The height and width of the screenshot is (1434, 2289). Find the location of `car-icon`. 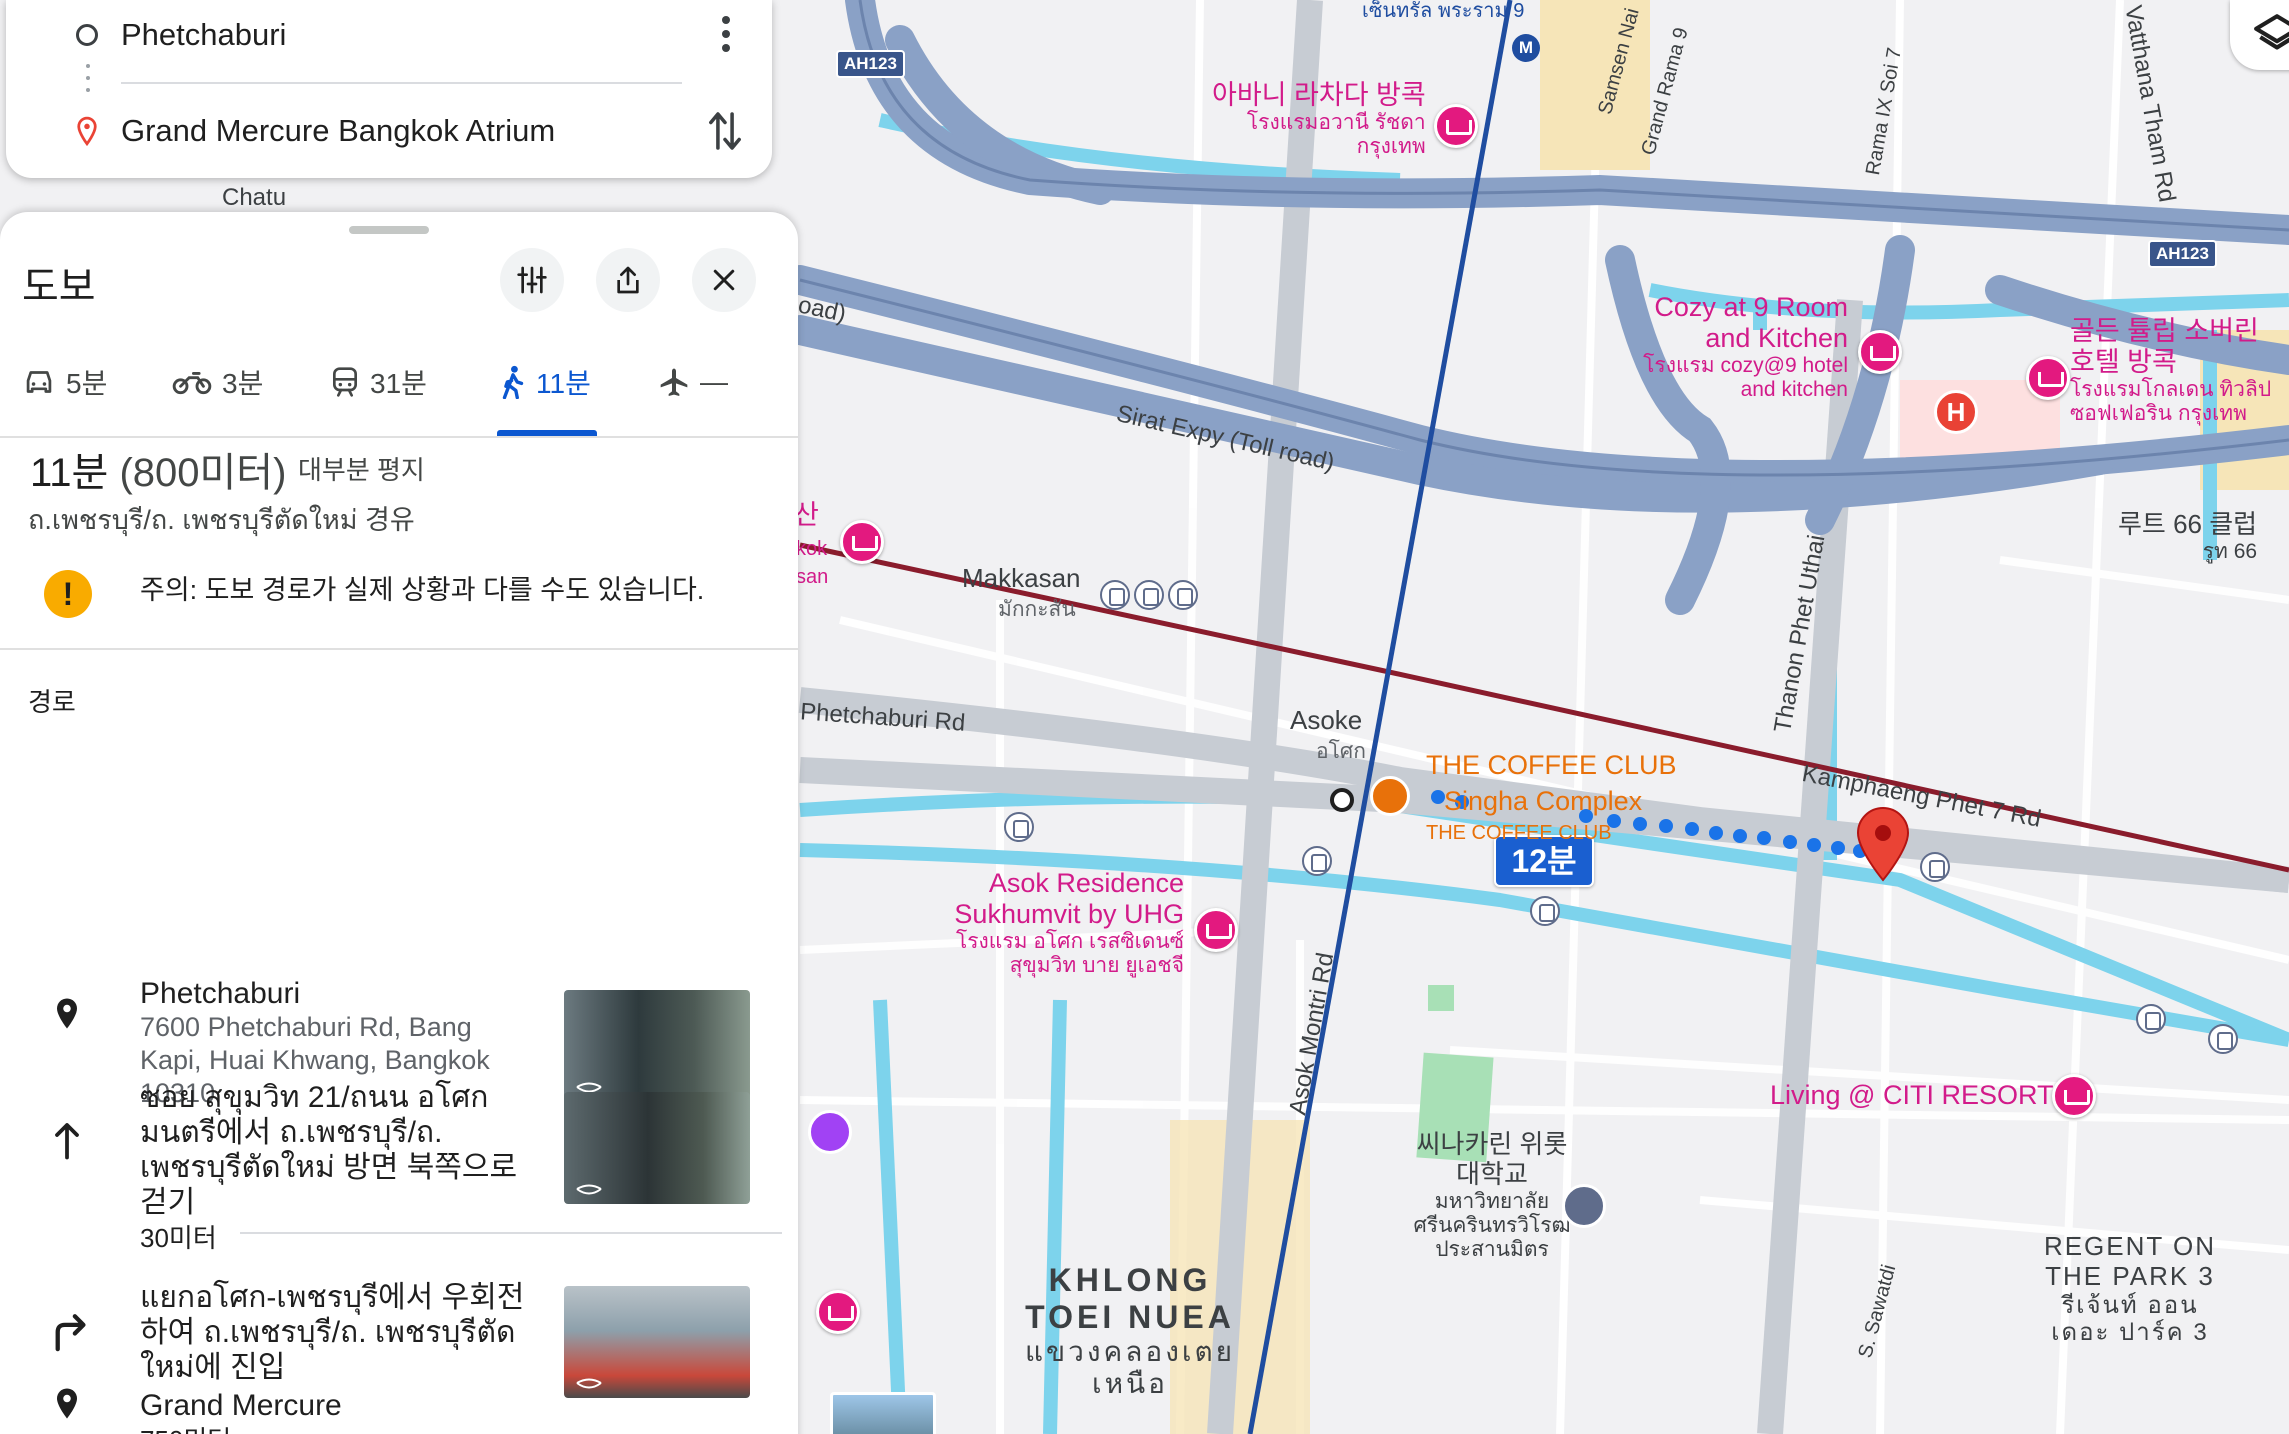

car-icon is located at coordinates (39, 382).